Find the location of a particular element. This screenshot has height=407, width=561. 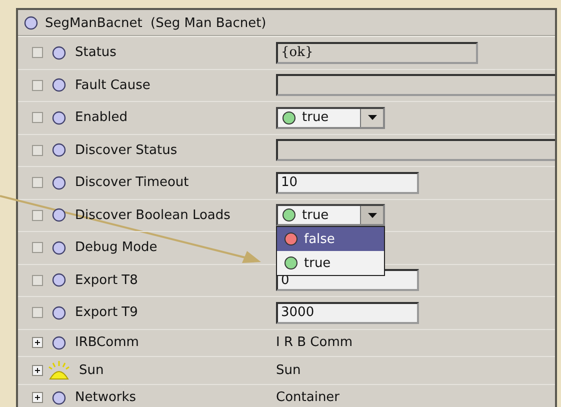

property-label: Discover Status is located at coordinates (126, 150).